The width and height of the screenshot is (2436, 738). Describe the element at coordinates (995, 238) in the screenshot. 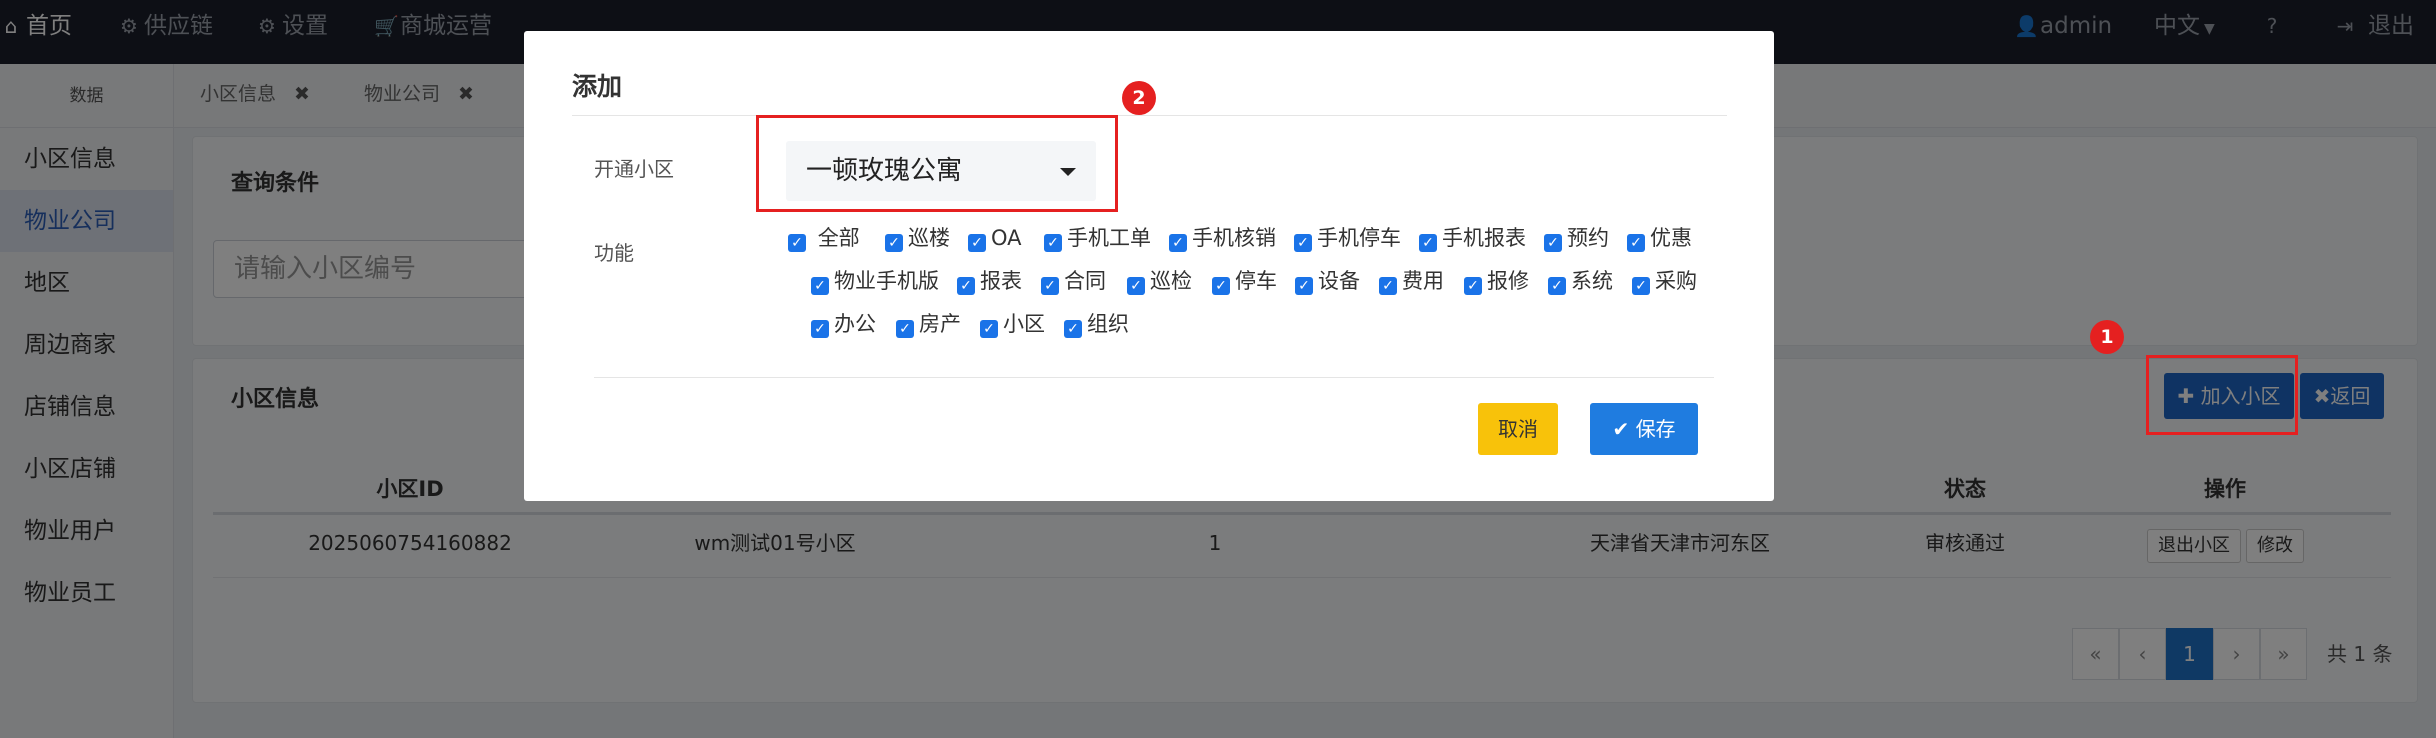

I see `function-checkbox: ✓ OA` at that location.